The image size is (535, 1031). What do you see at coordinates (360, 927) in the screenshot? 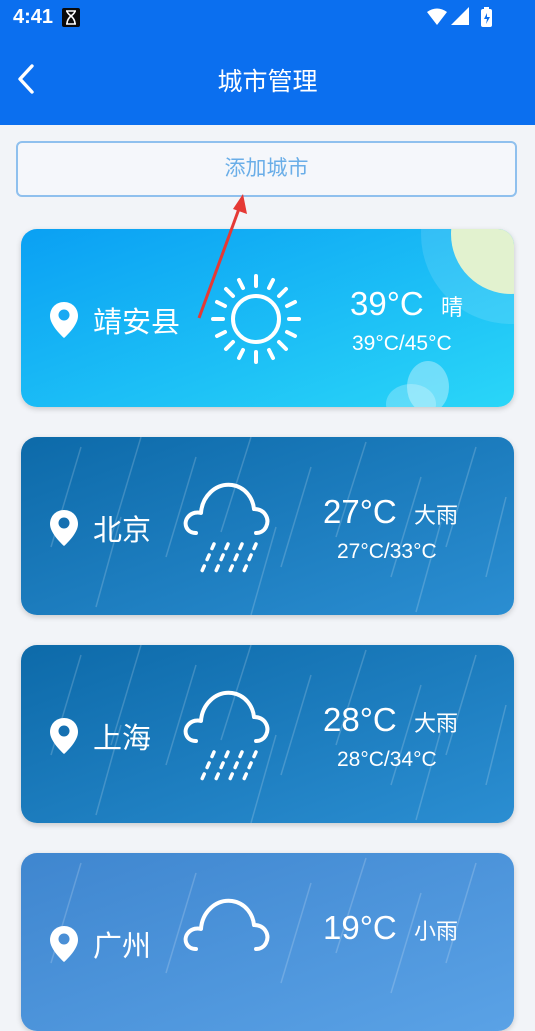
I see `current-temperature: 19°C` at bounding box center [360, 927].